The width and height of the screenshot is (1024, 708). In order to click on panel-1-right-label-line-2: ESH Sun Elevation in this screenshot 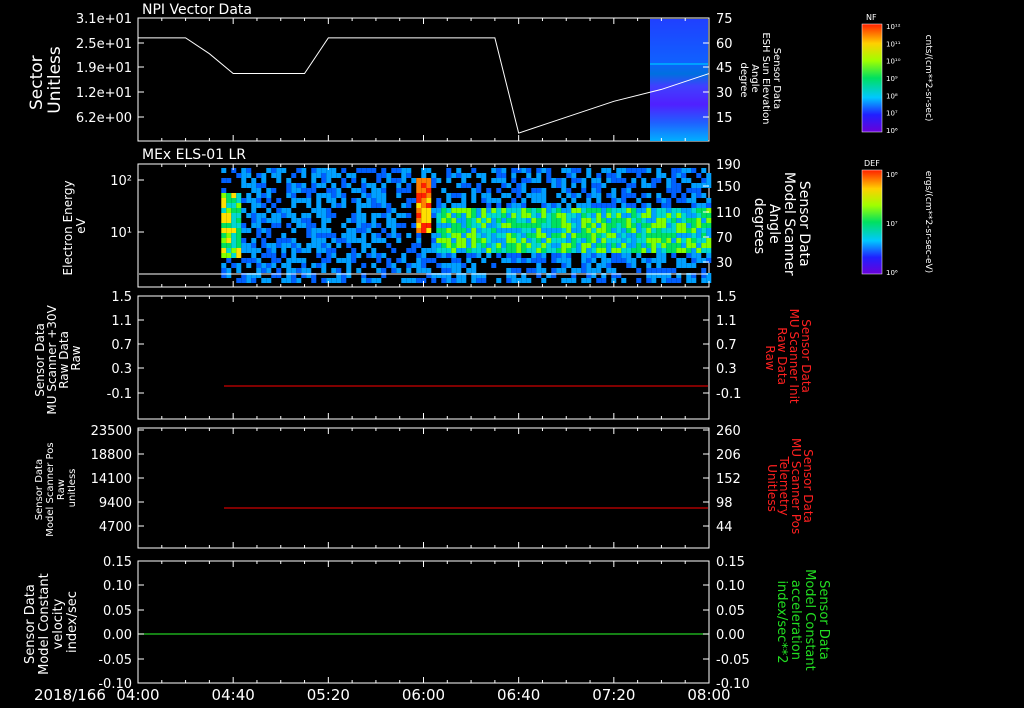, I will do `click(765, 78)`.